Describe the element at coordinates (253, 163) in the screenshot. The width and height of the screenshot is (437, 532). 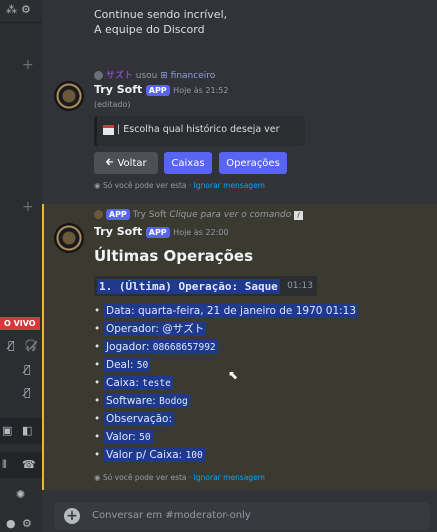
I see `operacoes-button: Operações` at that location.